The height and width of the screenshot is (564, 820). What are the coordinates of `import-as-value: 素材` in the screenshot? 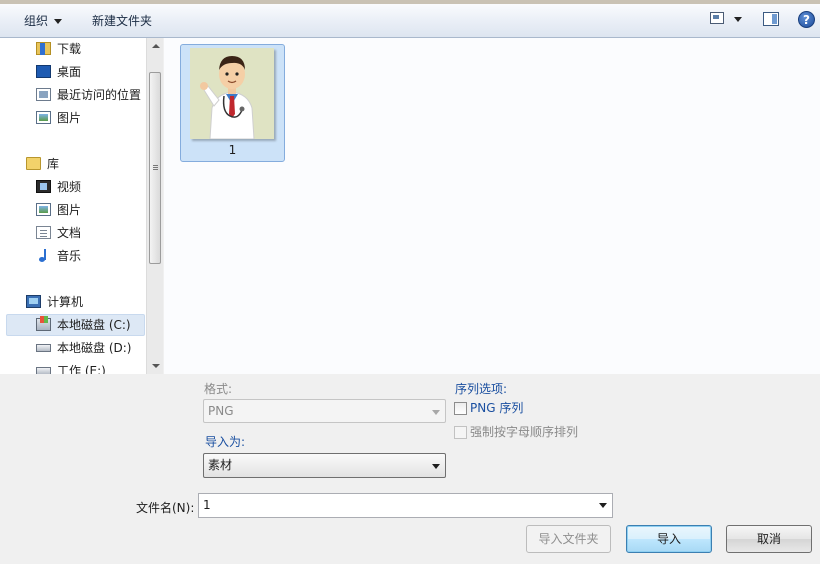 It's located at (220, 465).